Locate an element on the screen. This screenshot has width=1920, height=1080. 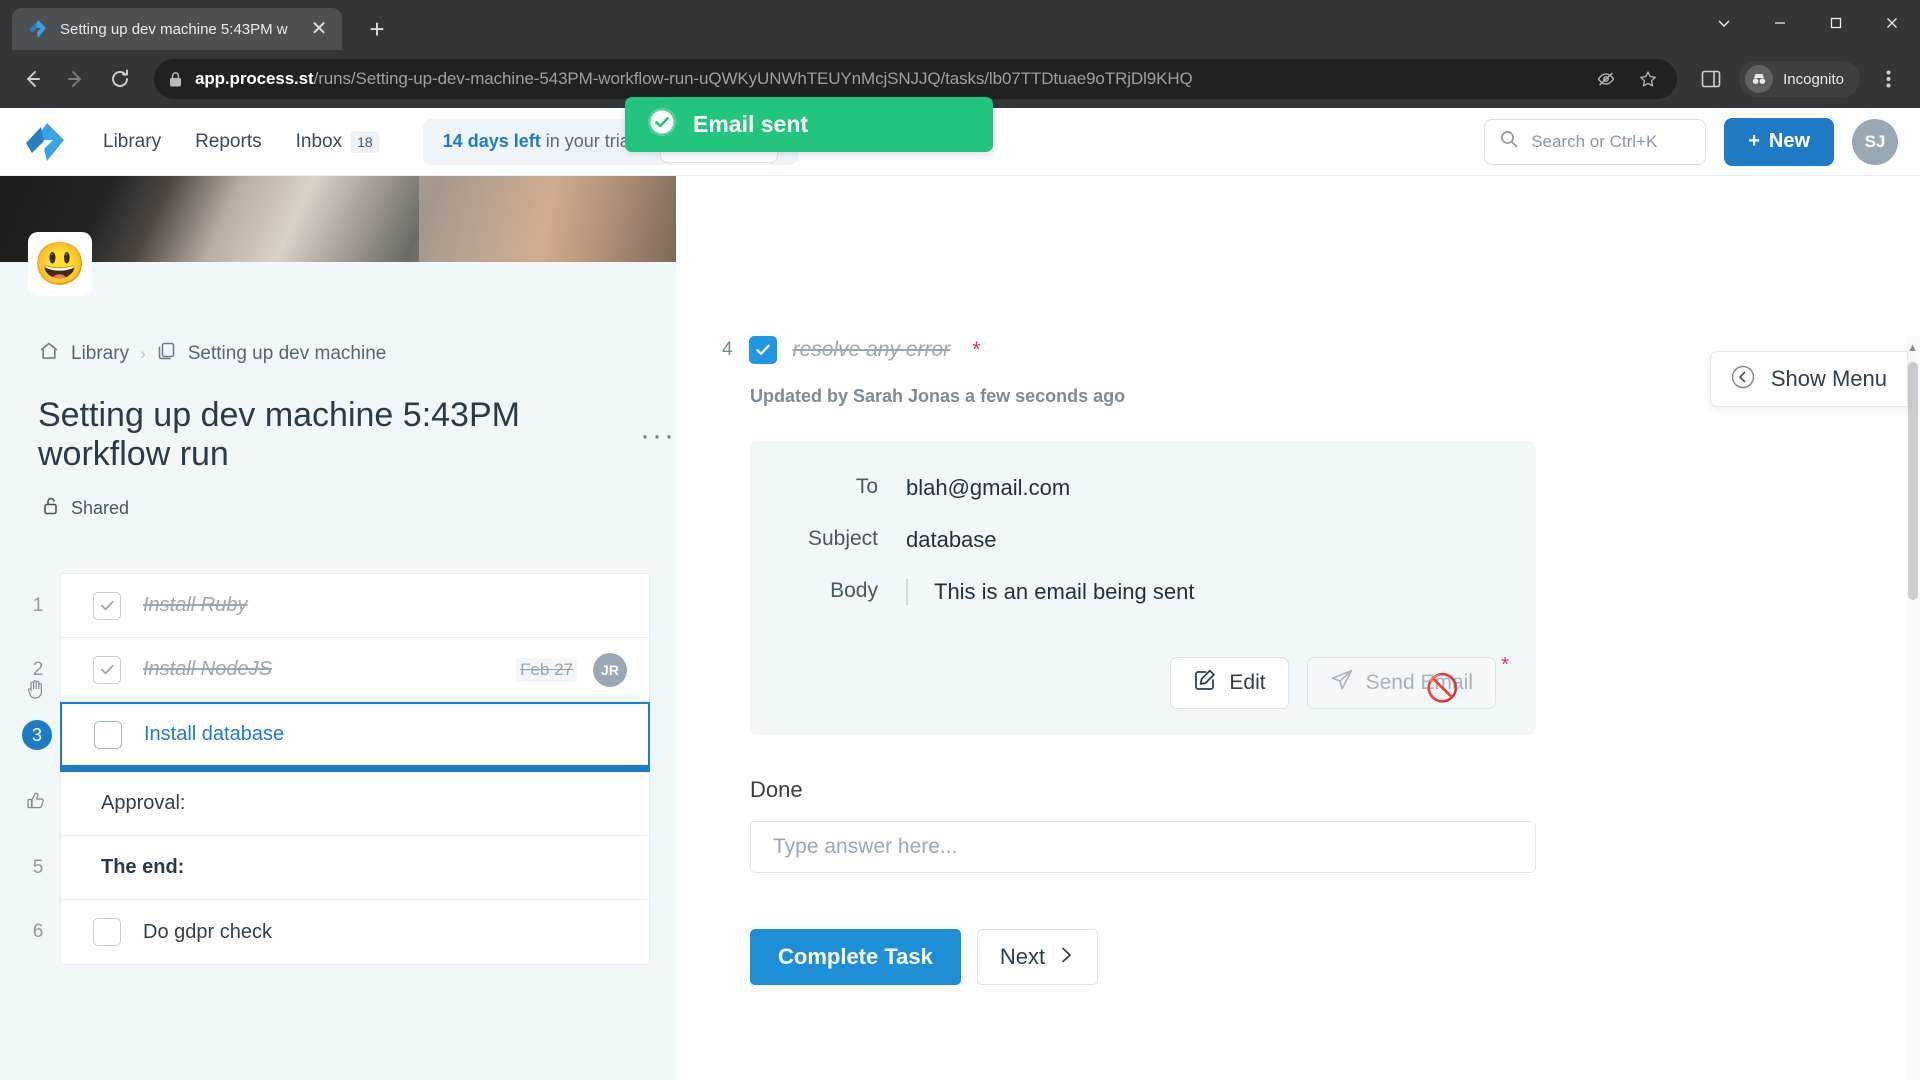
task-row-selected: 3 Install database is located at coordinates (336, 737).